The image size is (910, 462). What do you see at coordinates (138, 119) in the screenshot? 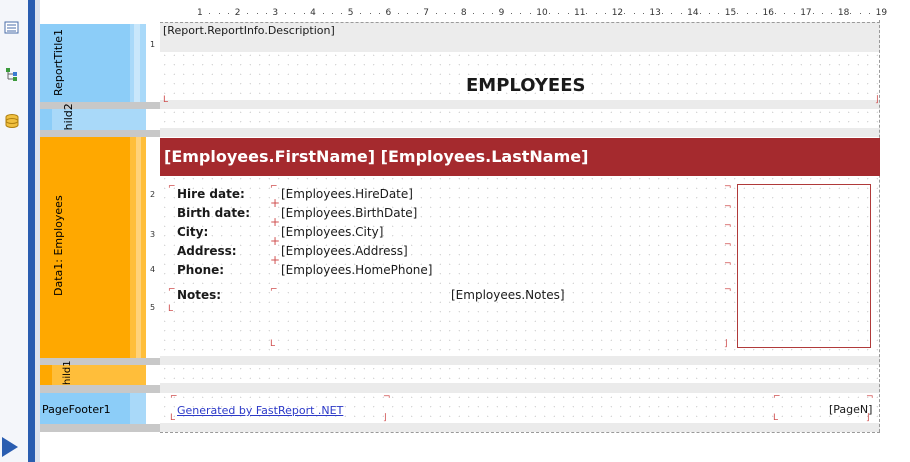
I see `band-child2-right-strip` at bounding box center [138, 119].